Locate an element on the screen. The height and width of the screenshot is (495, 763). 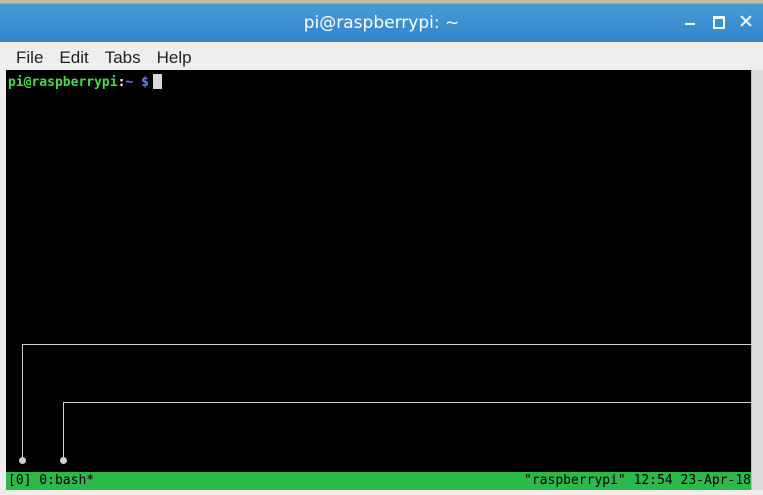
maximize-icon is located at coordinates (718, 21).